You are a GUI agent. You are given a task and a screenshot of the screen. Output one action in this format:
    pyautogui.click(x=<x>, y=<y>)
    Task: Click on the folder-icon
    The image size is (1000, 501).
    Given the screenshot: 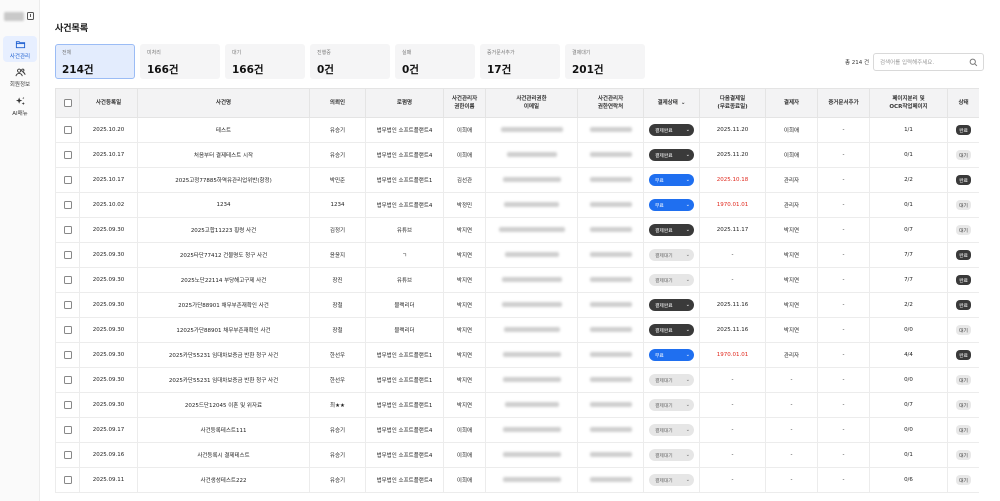 What is the action you would take?
    pyautogui.click(x=20, y=44)
    